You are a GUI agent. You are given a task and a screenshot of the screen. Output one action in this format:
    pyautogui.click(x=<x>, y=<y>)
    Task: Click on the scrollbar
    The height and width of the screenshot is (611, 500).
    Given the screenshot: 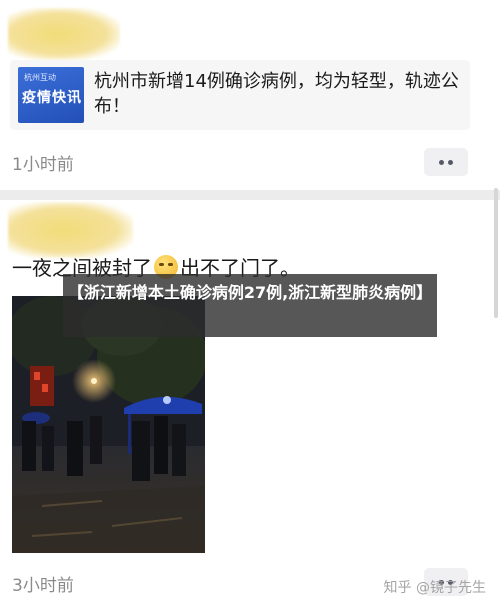 What is the action you would take?
    pyautogui.click(x=496, y=253)
    